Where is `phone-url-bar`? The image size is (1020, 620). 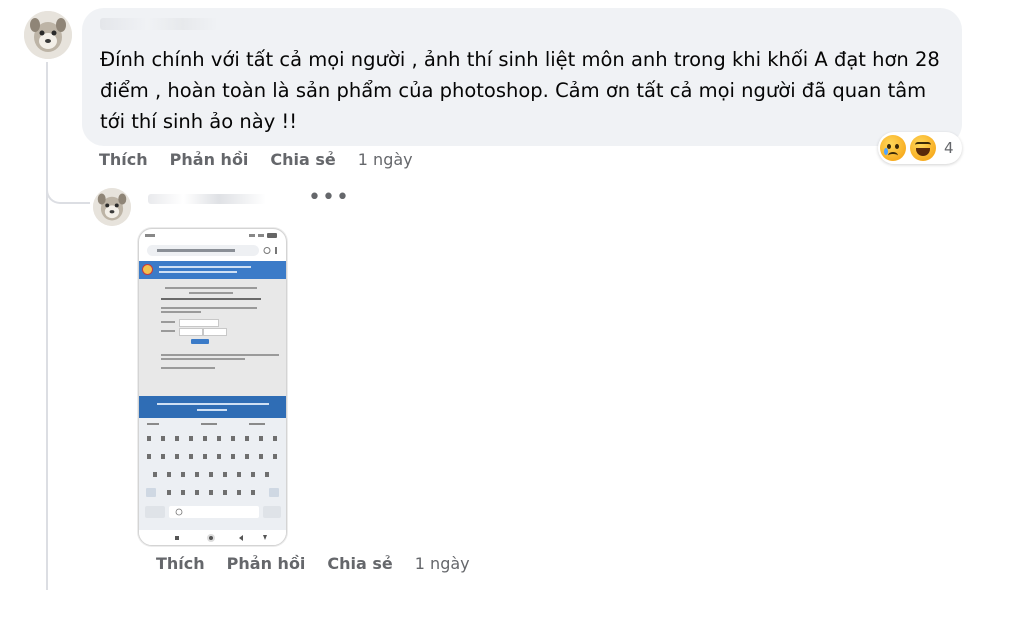
phone-url-bar is located at coordinates (203, 250).